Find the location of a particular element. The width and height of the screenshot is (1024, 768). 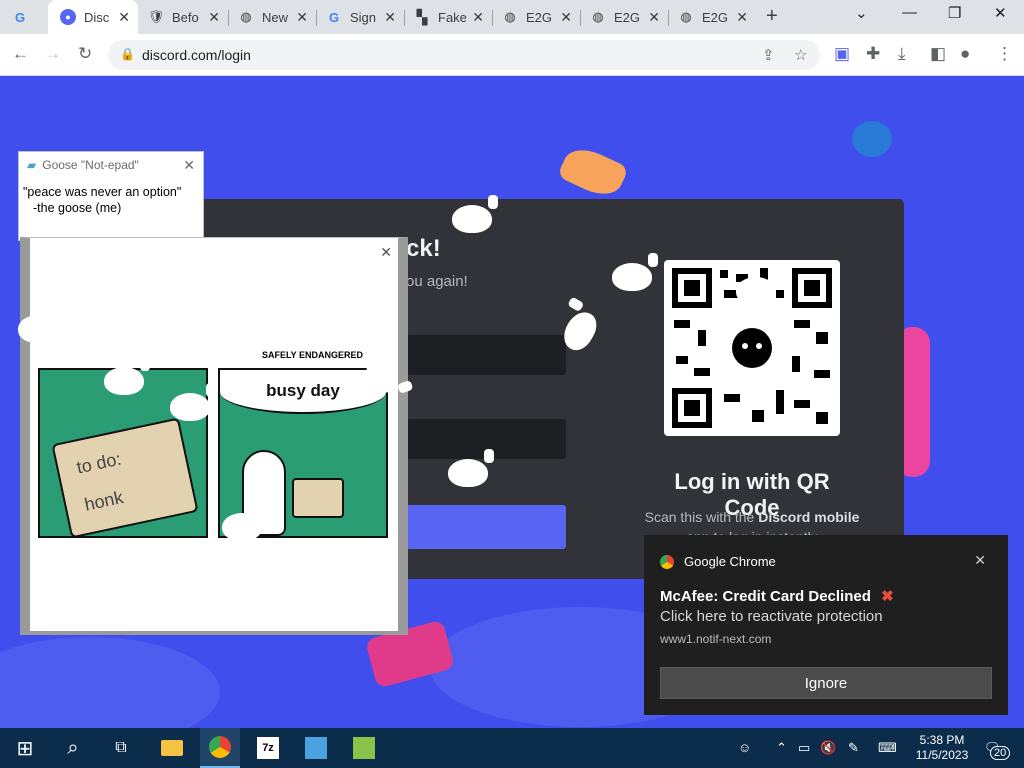

login-heading: ck! is located at coordinates (423, 248).